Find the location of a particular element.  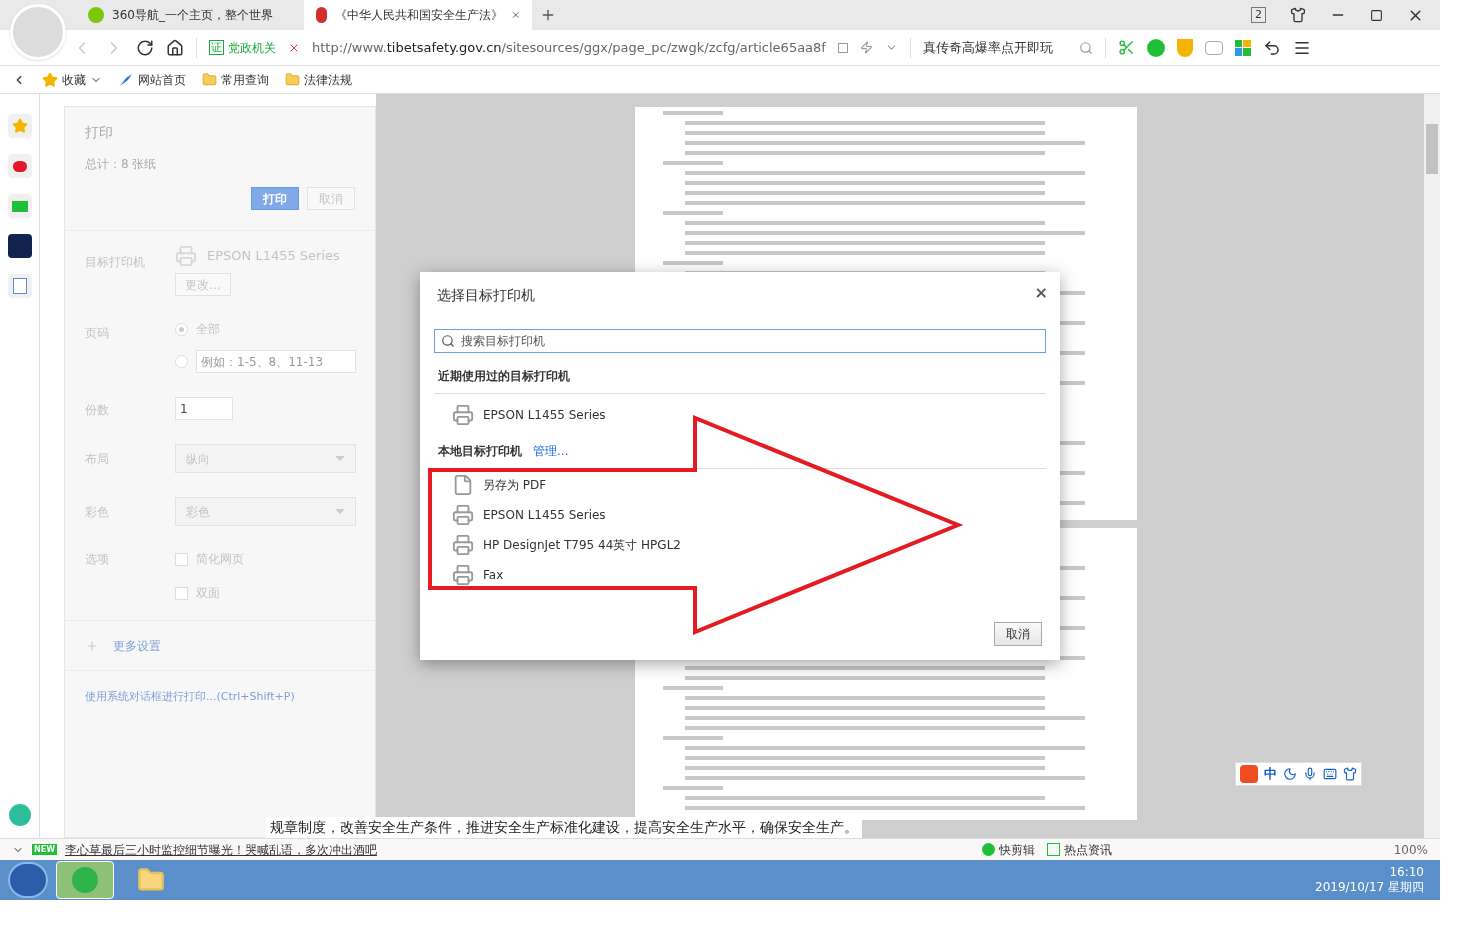

news-link: 李心草最后三小时监控细节曝光！哭喊乱语，多次冲出酒吧 is located at coordinates (221, 849).